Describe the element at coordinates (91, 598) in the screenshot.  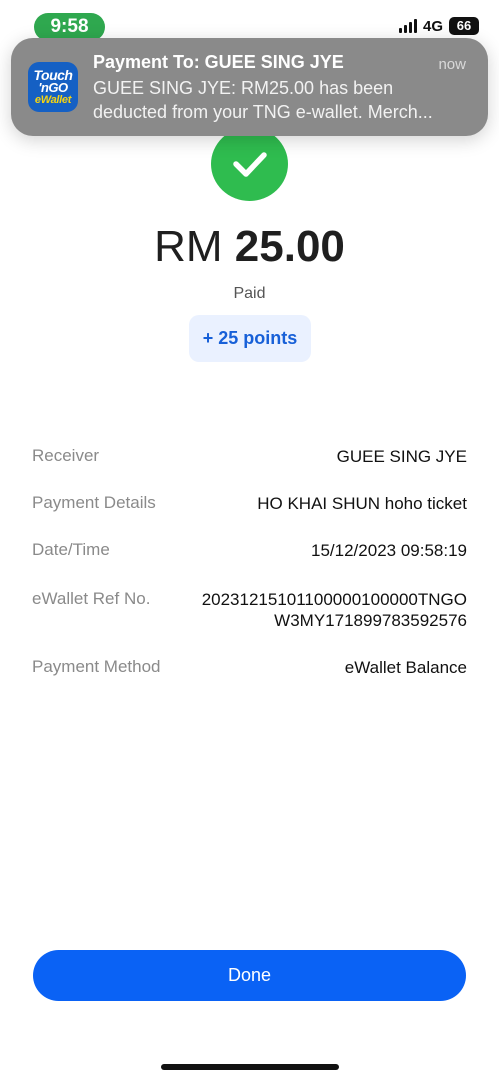
I see `detail-label: eWallet Ref No.` at that location.